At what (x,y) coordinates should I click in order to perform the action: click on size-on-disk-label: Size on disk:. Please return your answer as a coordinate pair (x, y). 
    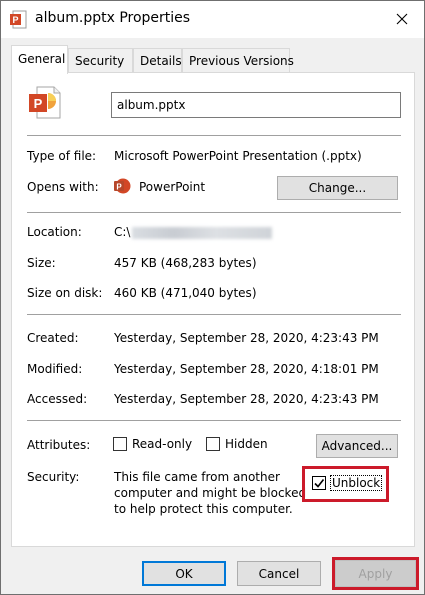
    Looking at the image, I should click on (65, 293).